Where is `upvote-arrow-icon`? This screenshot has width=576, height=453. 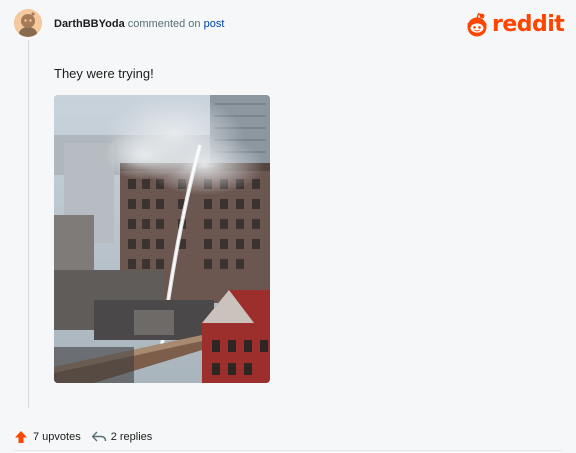 upvote-arrow-icon is located at coordinates (21, 437).